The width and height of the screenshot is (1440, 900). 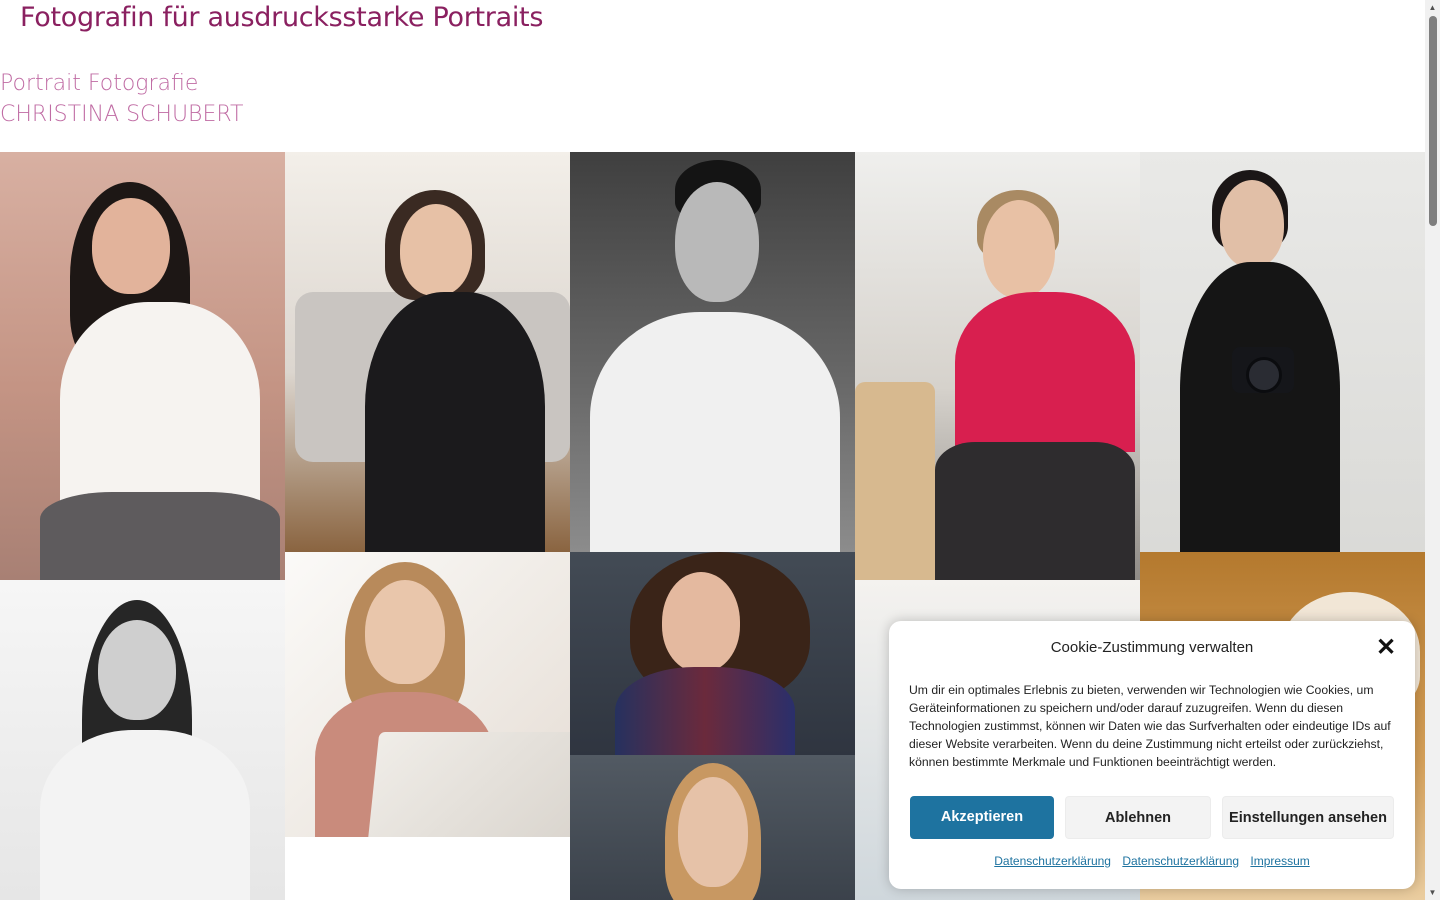 I want to click on view-settings-button: Einstellungen ansehen, so click(x=1308, y=817).